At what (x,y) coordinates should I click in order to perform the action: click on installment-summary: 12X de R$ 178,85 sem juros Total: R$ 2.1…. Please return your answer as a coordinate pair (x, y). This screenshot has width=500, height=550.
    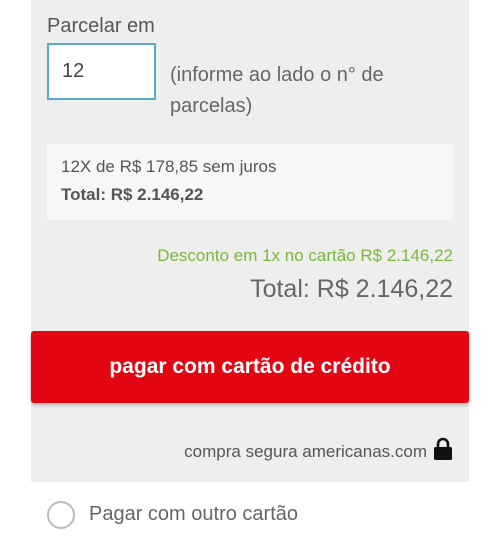
    Looking at the image, I should click on (250, 182).